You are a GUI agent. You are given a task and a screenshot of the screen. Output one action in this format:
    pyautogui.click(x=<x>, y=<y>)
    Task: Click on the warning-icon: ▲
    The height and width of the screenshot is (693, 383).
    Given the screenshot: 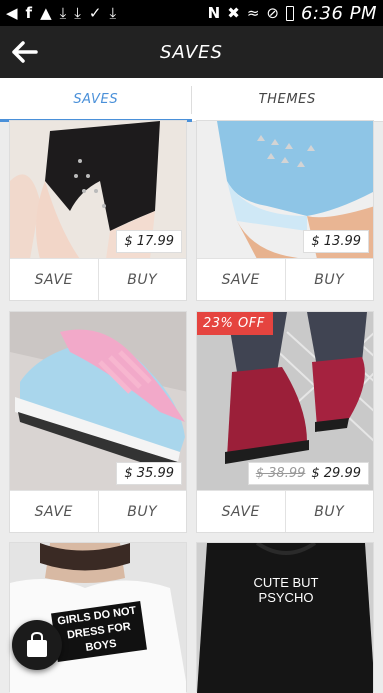 What is the action you would take?
    pyautogui.click(x=46, y=13)
    